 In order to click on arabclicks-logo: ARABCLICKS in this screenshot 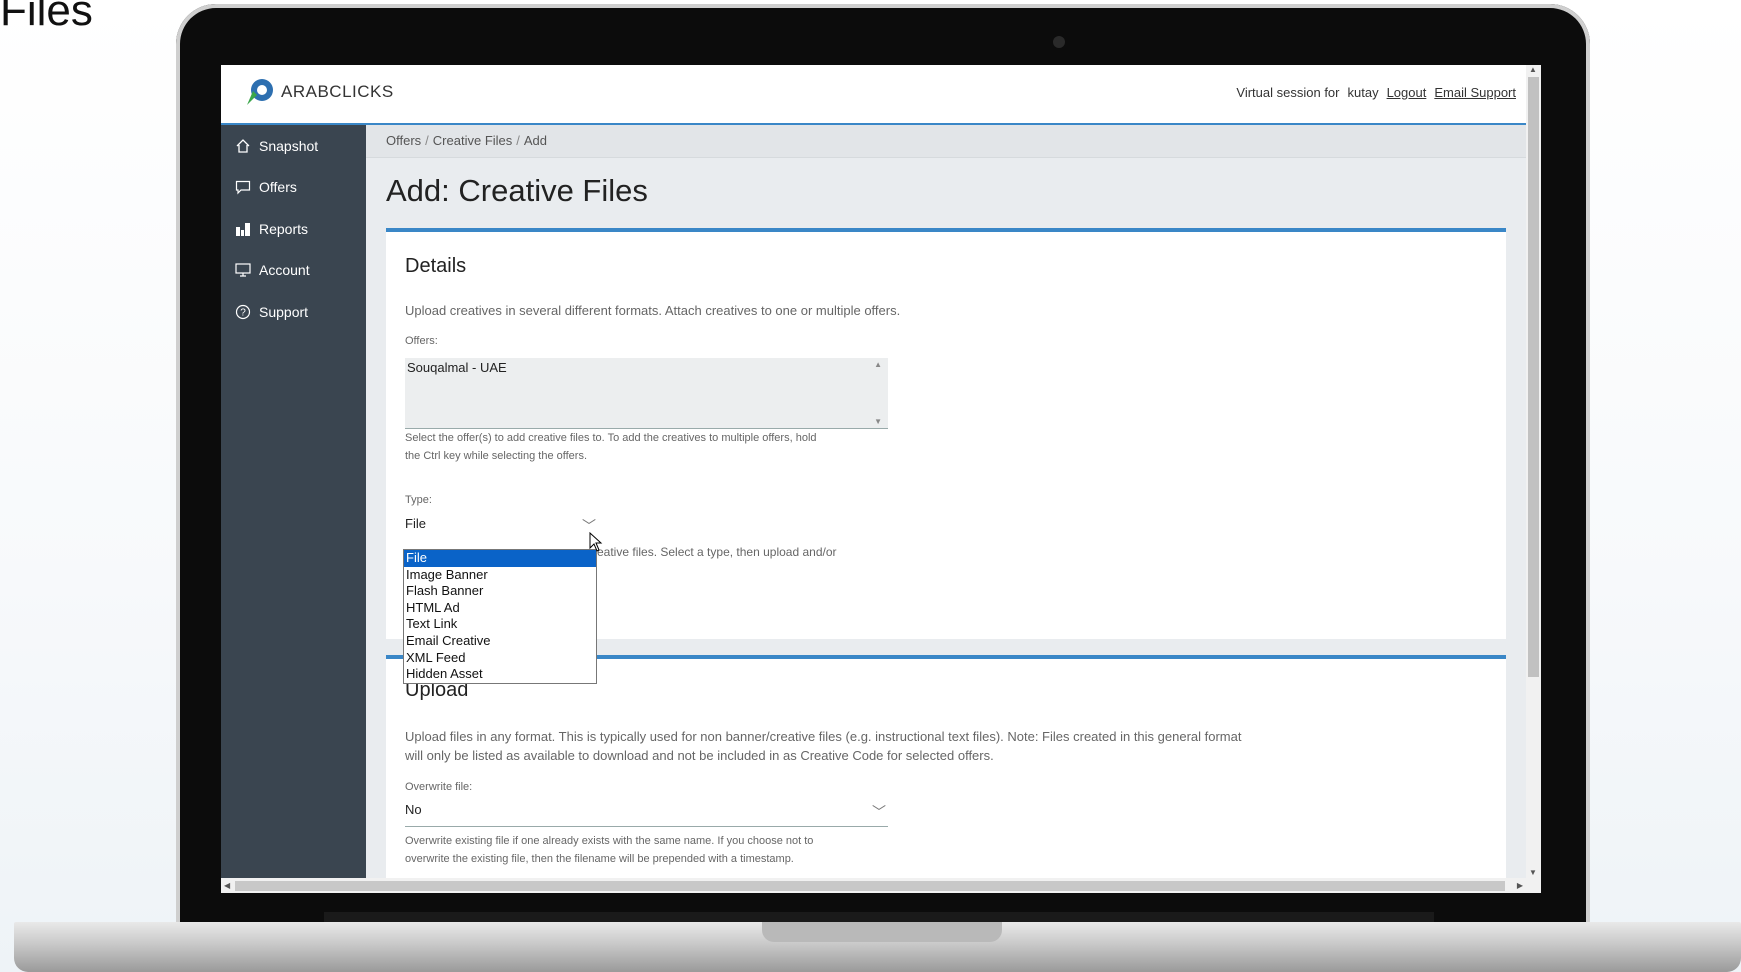, I will do `click(319, 92)`.